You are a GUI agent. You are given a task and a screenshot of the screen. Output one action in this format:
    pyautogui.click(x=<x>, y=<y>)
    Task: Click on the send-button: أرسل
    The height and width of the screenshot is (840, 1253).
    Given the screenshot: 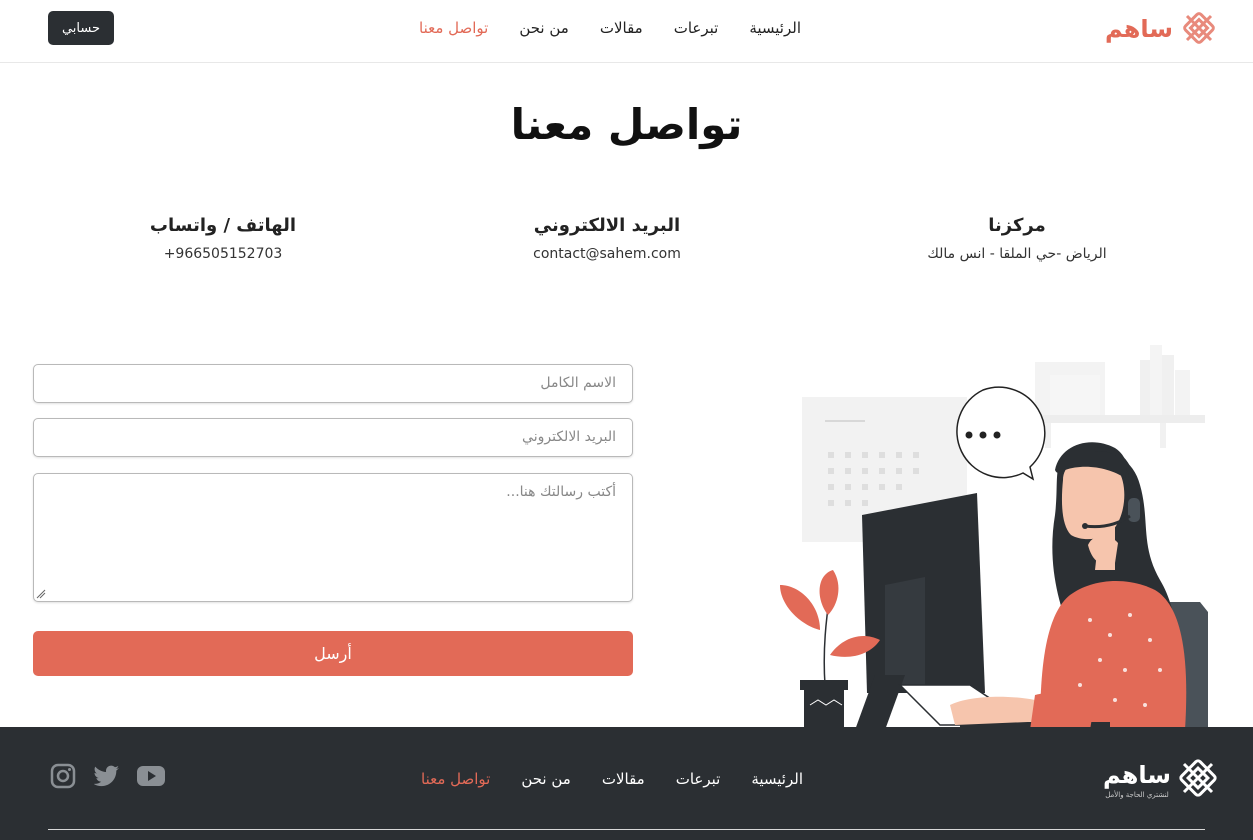 What is the action you would take?
    pyautogui.click(x=333, y=653)
    